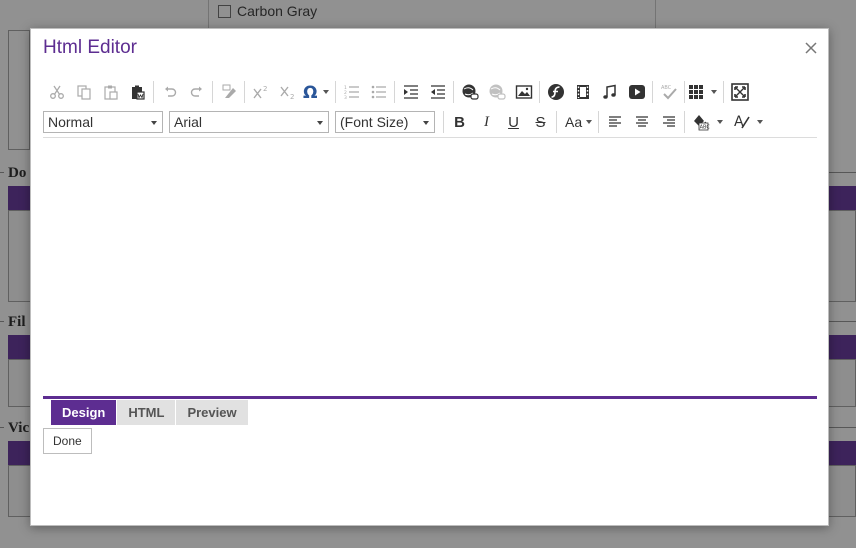 The height and width of the screenshot is (548, 856). What do you see at coordinates (67, 441) in the screenshot?
I see `done-button: Done` at bounding box center [67, 441].